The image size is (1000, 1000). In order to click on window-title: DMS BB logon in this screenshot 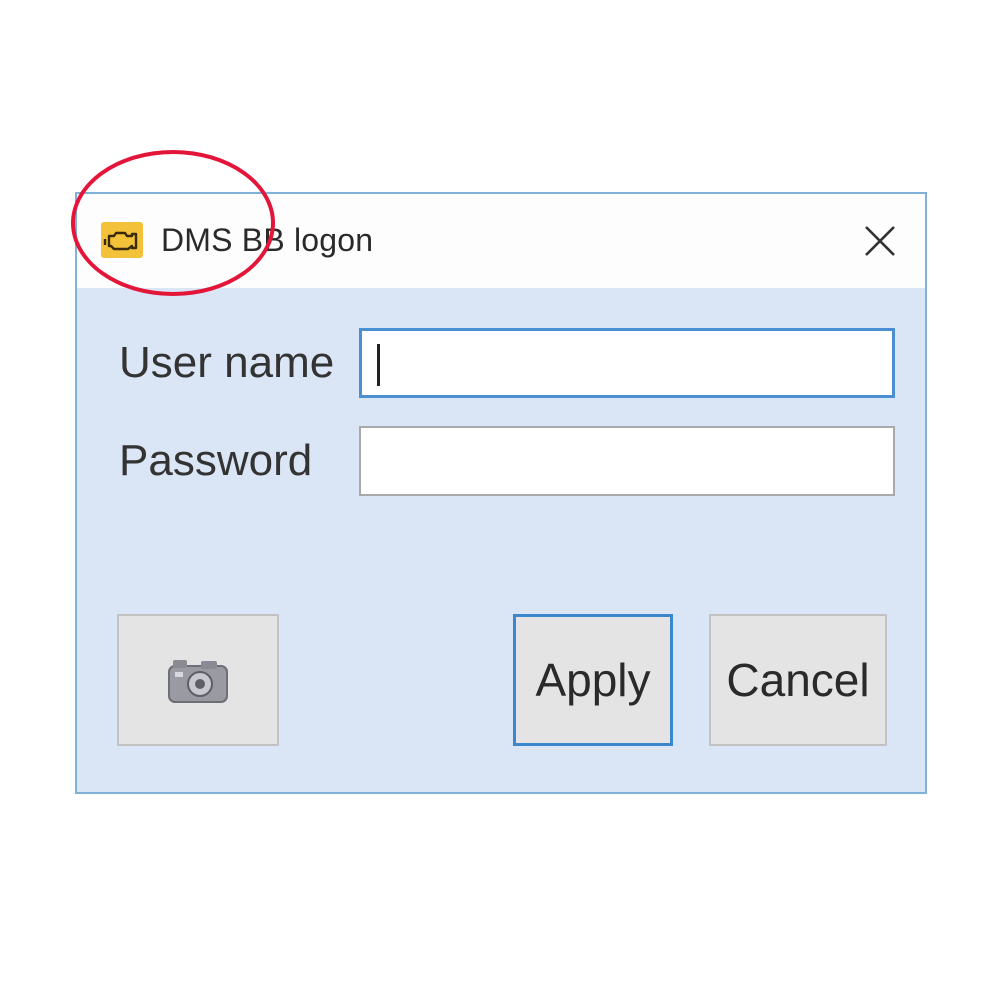, I will do `click(267, 240)`.